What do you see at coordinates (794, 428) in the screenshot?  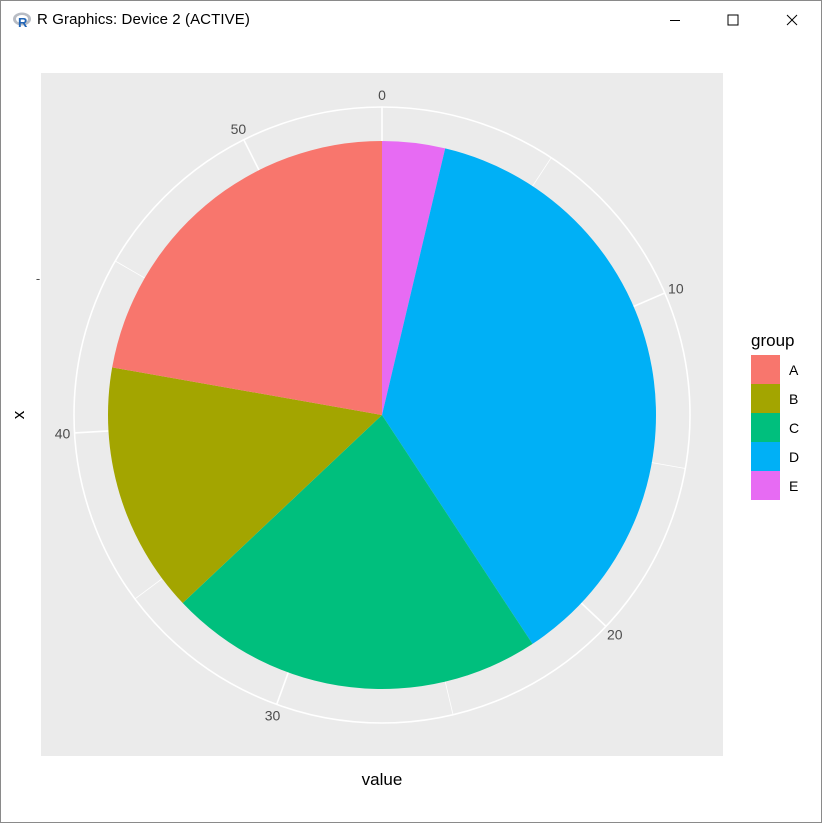 I see `legend-label: C` at bounding box center [794, 428].